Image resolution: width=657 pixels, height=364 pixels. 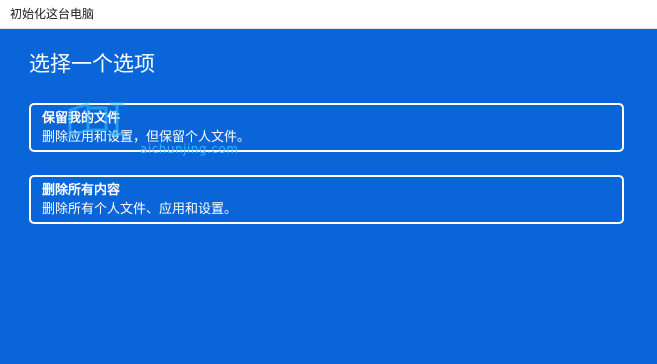 I want to click on keep-my-files-option: 保留我的文件 删除应用和设置，但保留个人文件。, so click(x=326, y=127).